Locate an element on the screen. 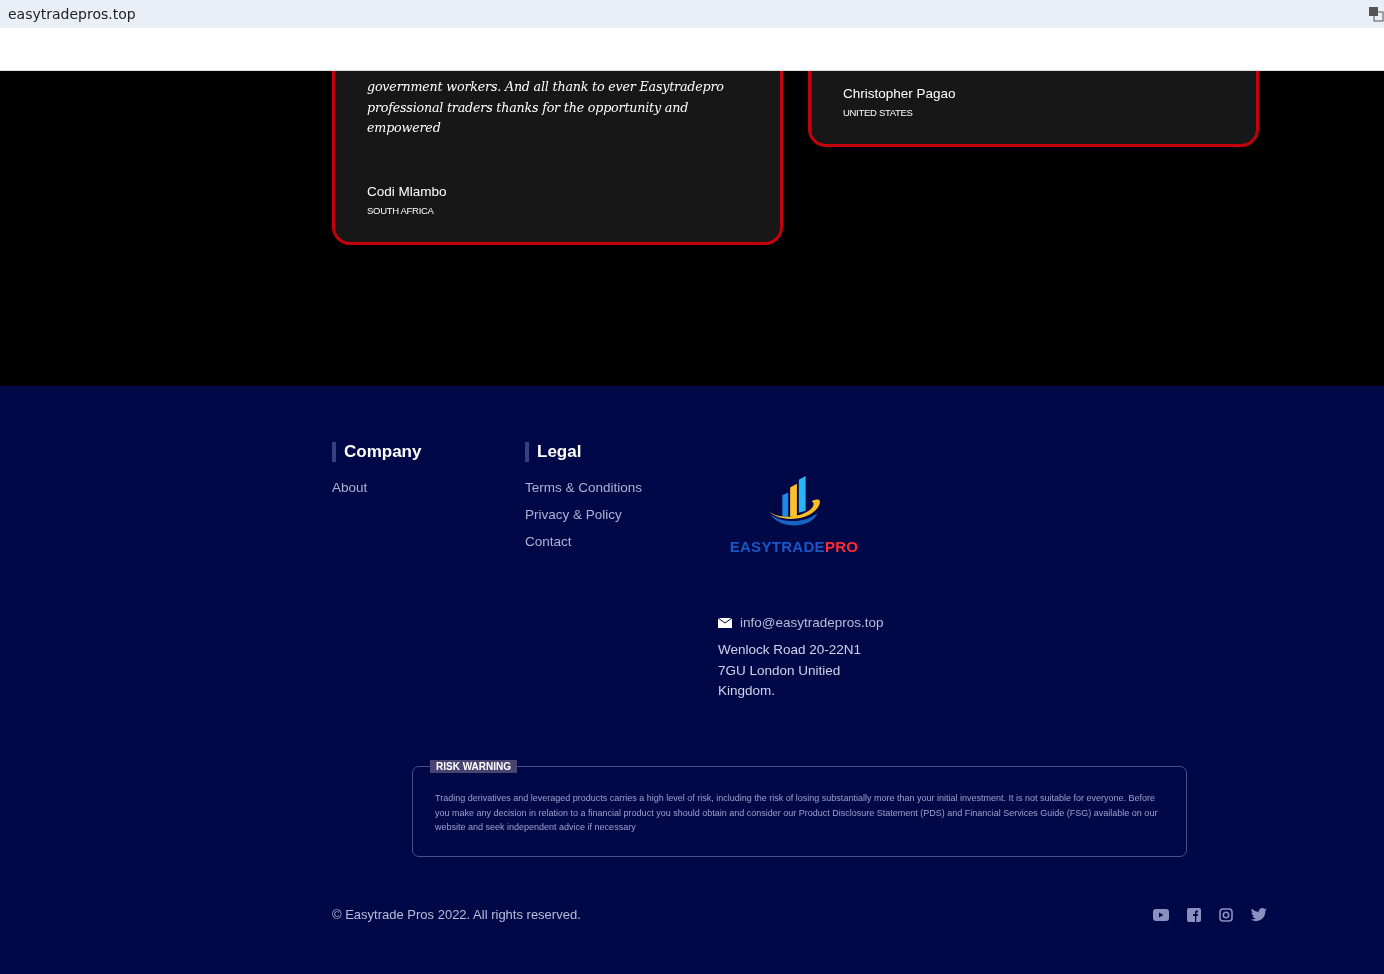 This screenshot has height=974, width=1384. footer-link: Terms & Conditions is located at coordinates (584, 487).